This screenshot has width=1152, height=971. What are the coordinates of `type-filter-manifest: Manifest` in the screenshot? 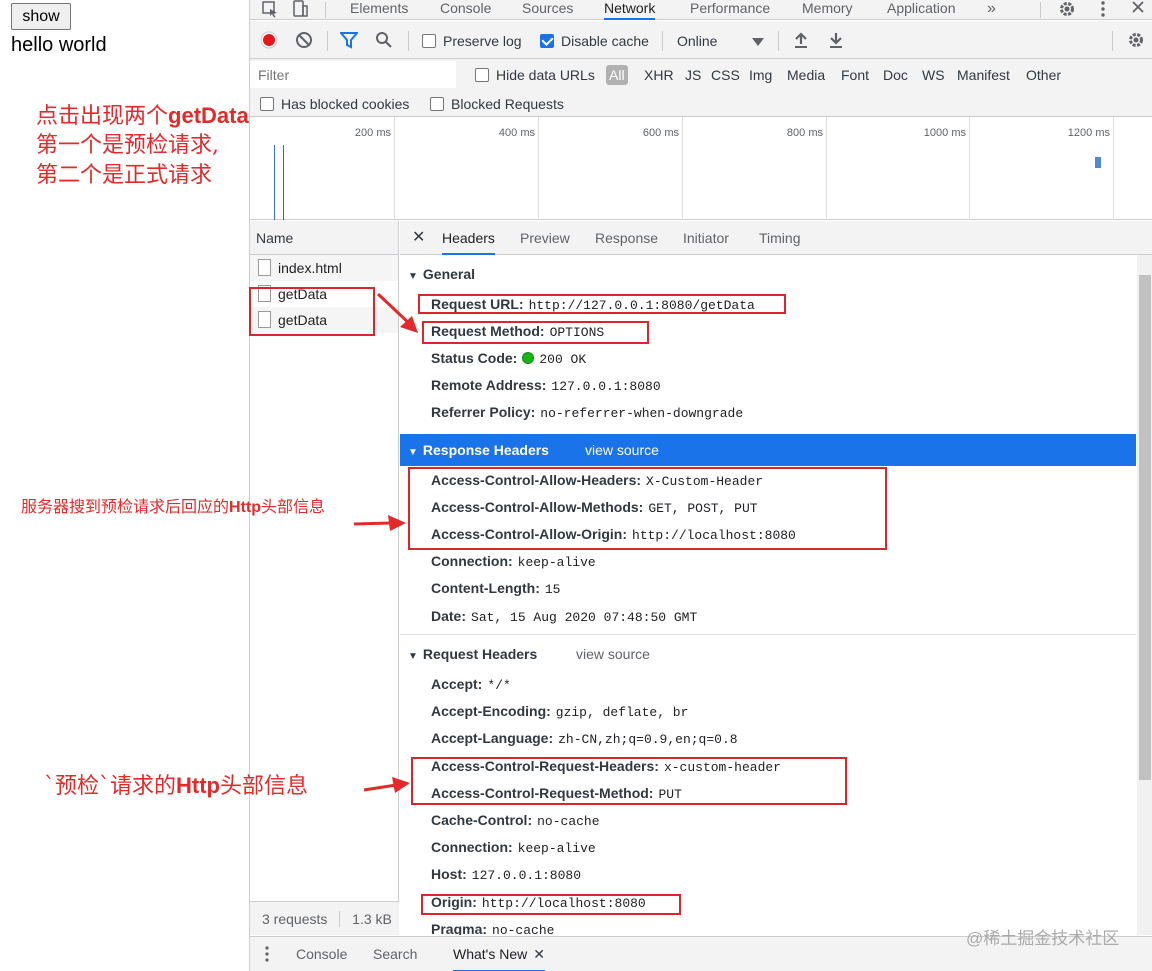 It's located at (983, 75).